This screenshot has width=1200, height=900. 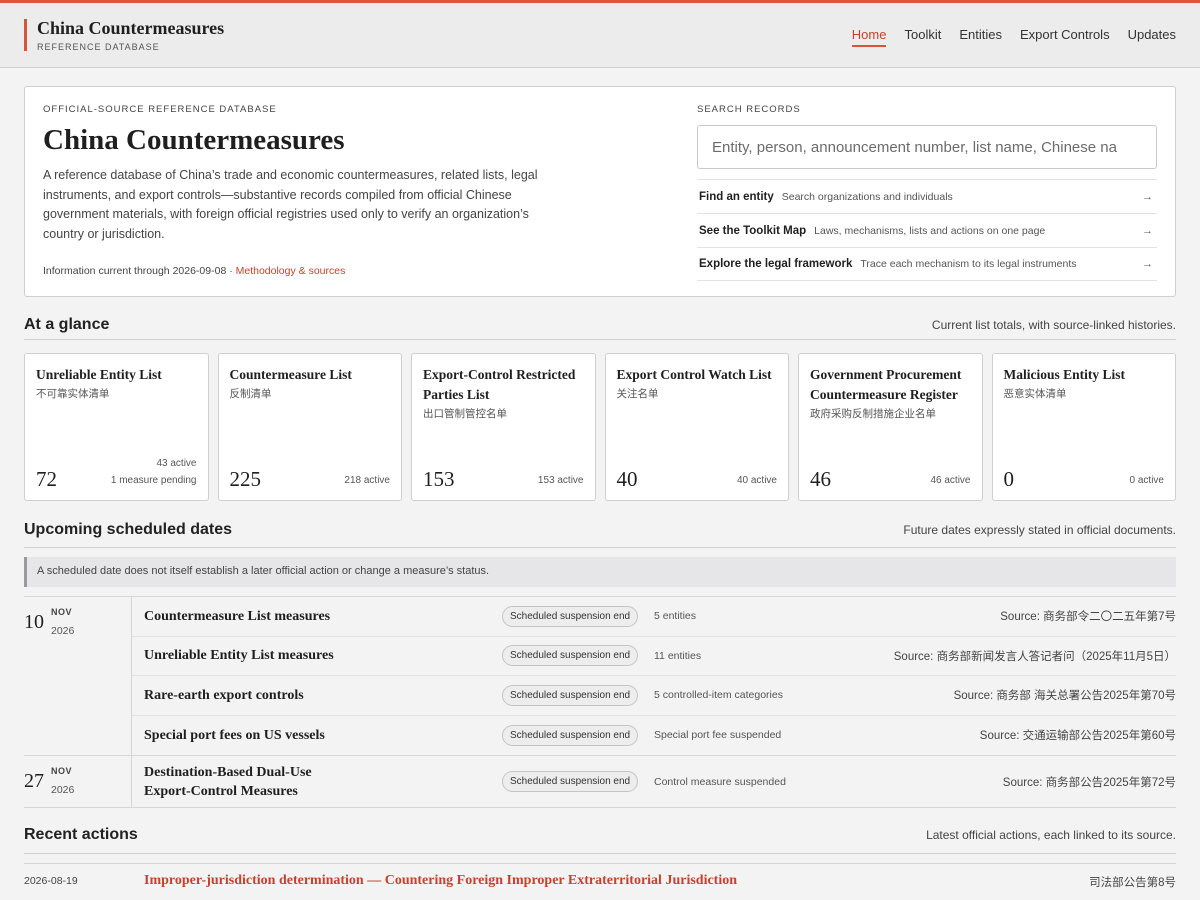 I want to click on card-chinese-name: 政府采购反制措施企业名单, so click(x=873, y=414).